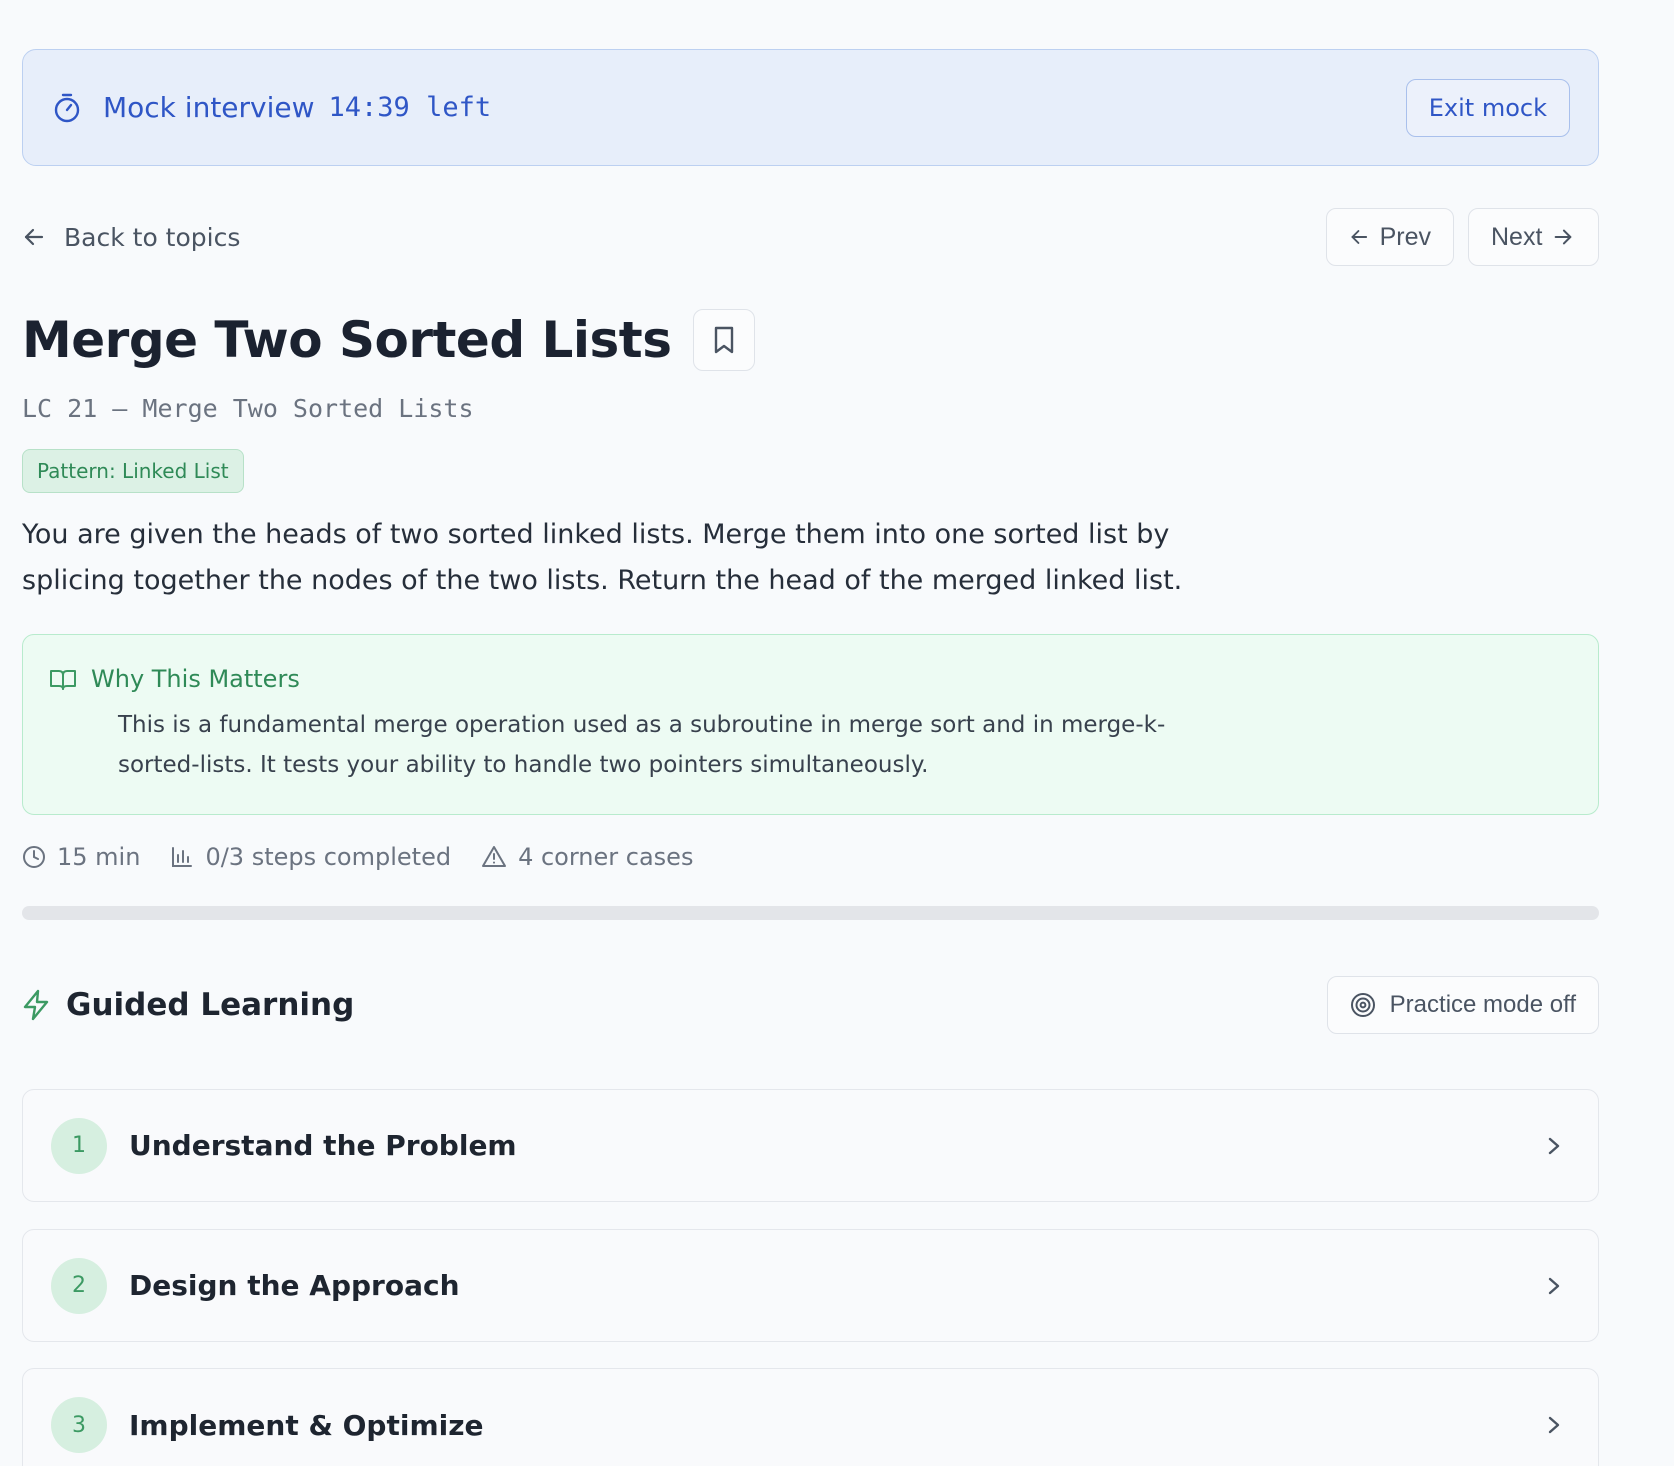 The image size is (1674, 1466). I want to click on step-number: 1, so click(79, 1145).